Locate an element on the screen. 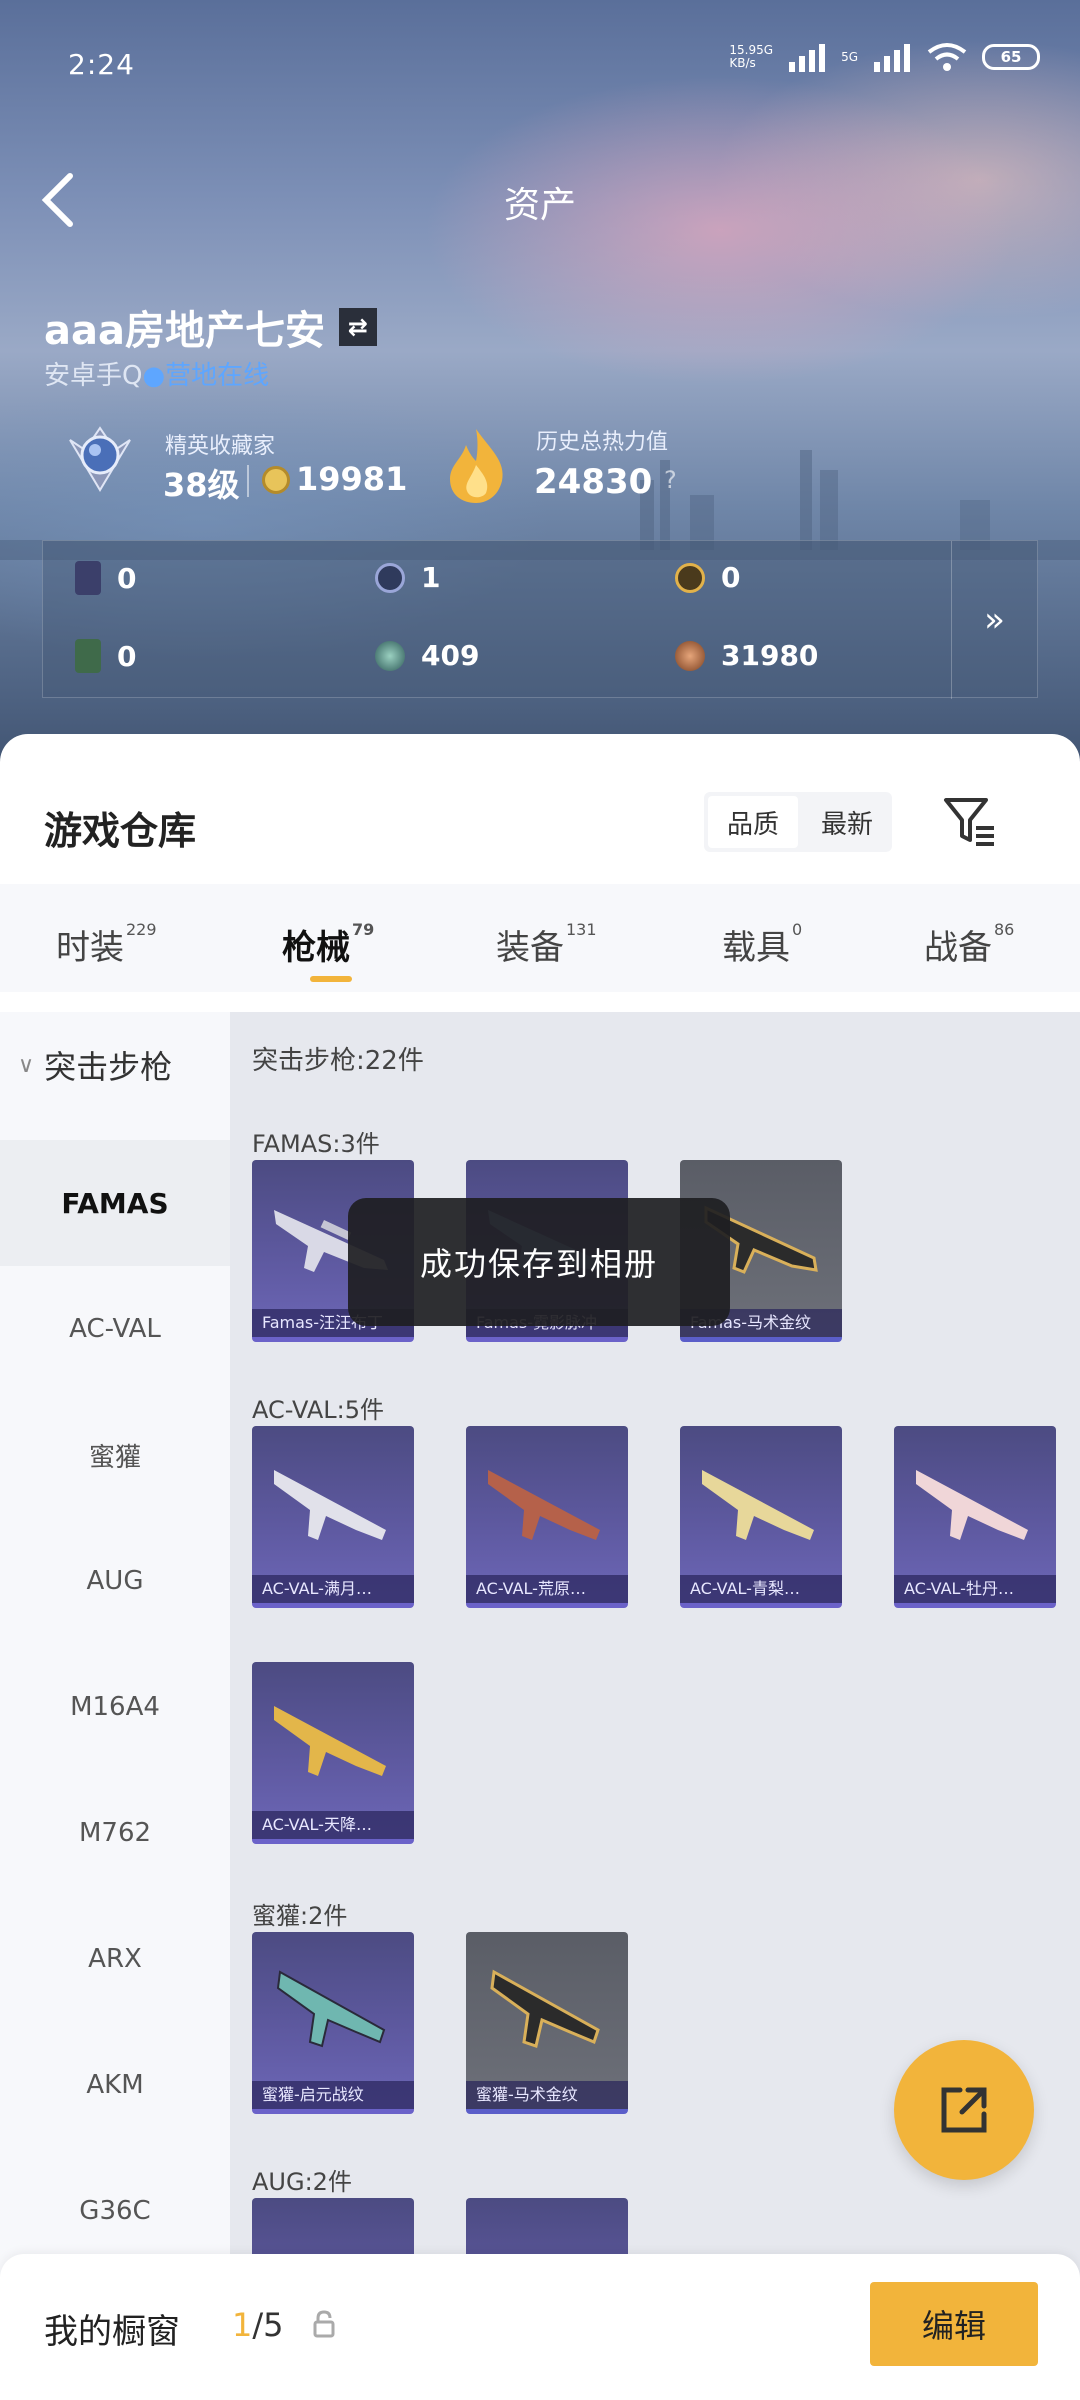  showcase-current: 1 is located at coordinates (242, 2325).